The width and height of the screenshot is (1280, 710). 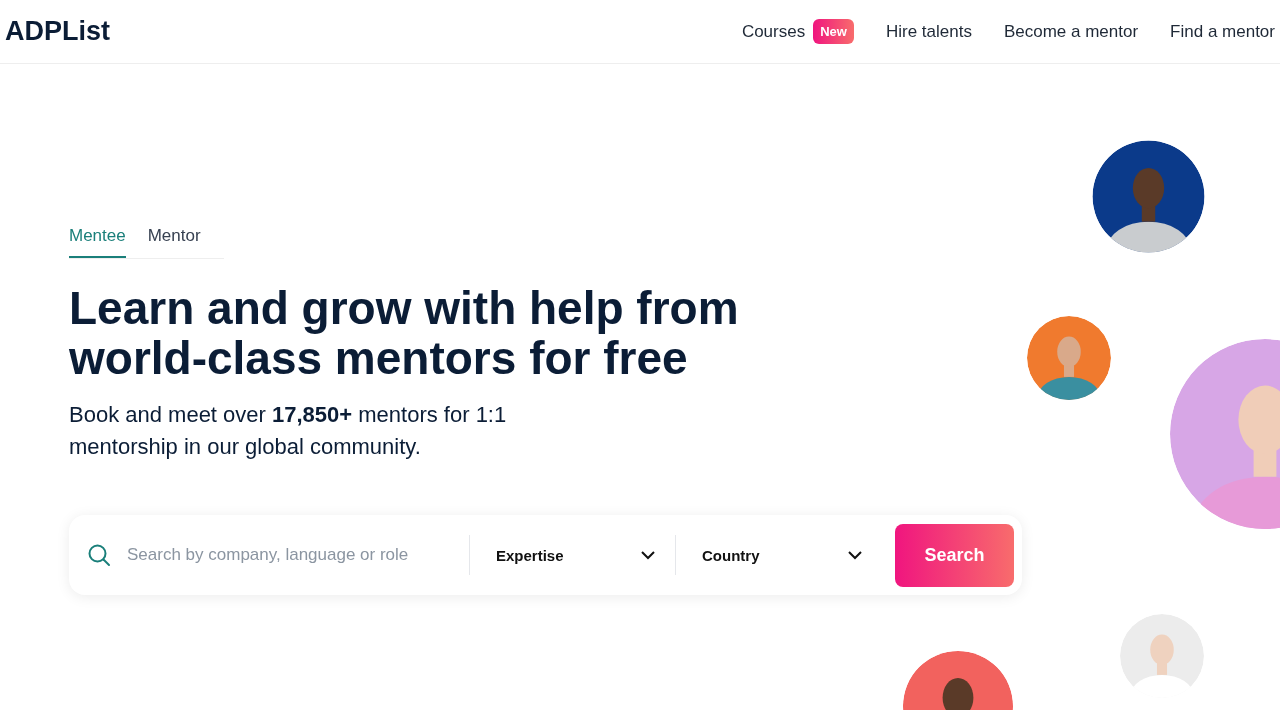 I want to click on search-icon, so click(x=99, y=555).